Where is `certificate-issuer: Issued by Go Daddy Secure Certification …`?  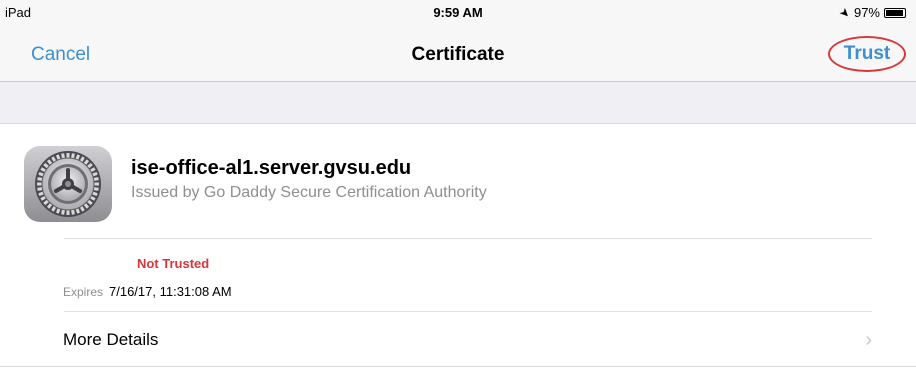 certificate-issuer: Issued by Go Daddy Secure Certification … is located at coordinates (309, 192).